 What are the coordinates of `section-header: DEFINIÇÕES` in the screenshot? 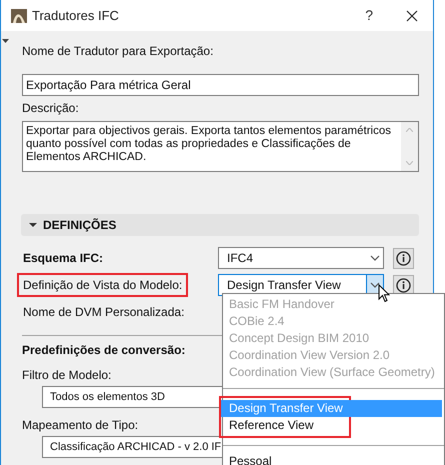 It's located at (220, 225).